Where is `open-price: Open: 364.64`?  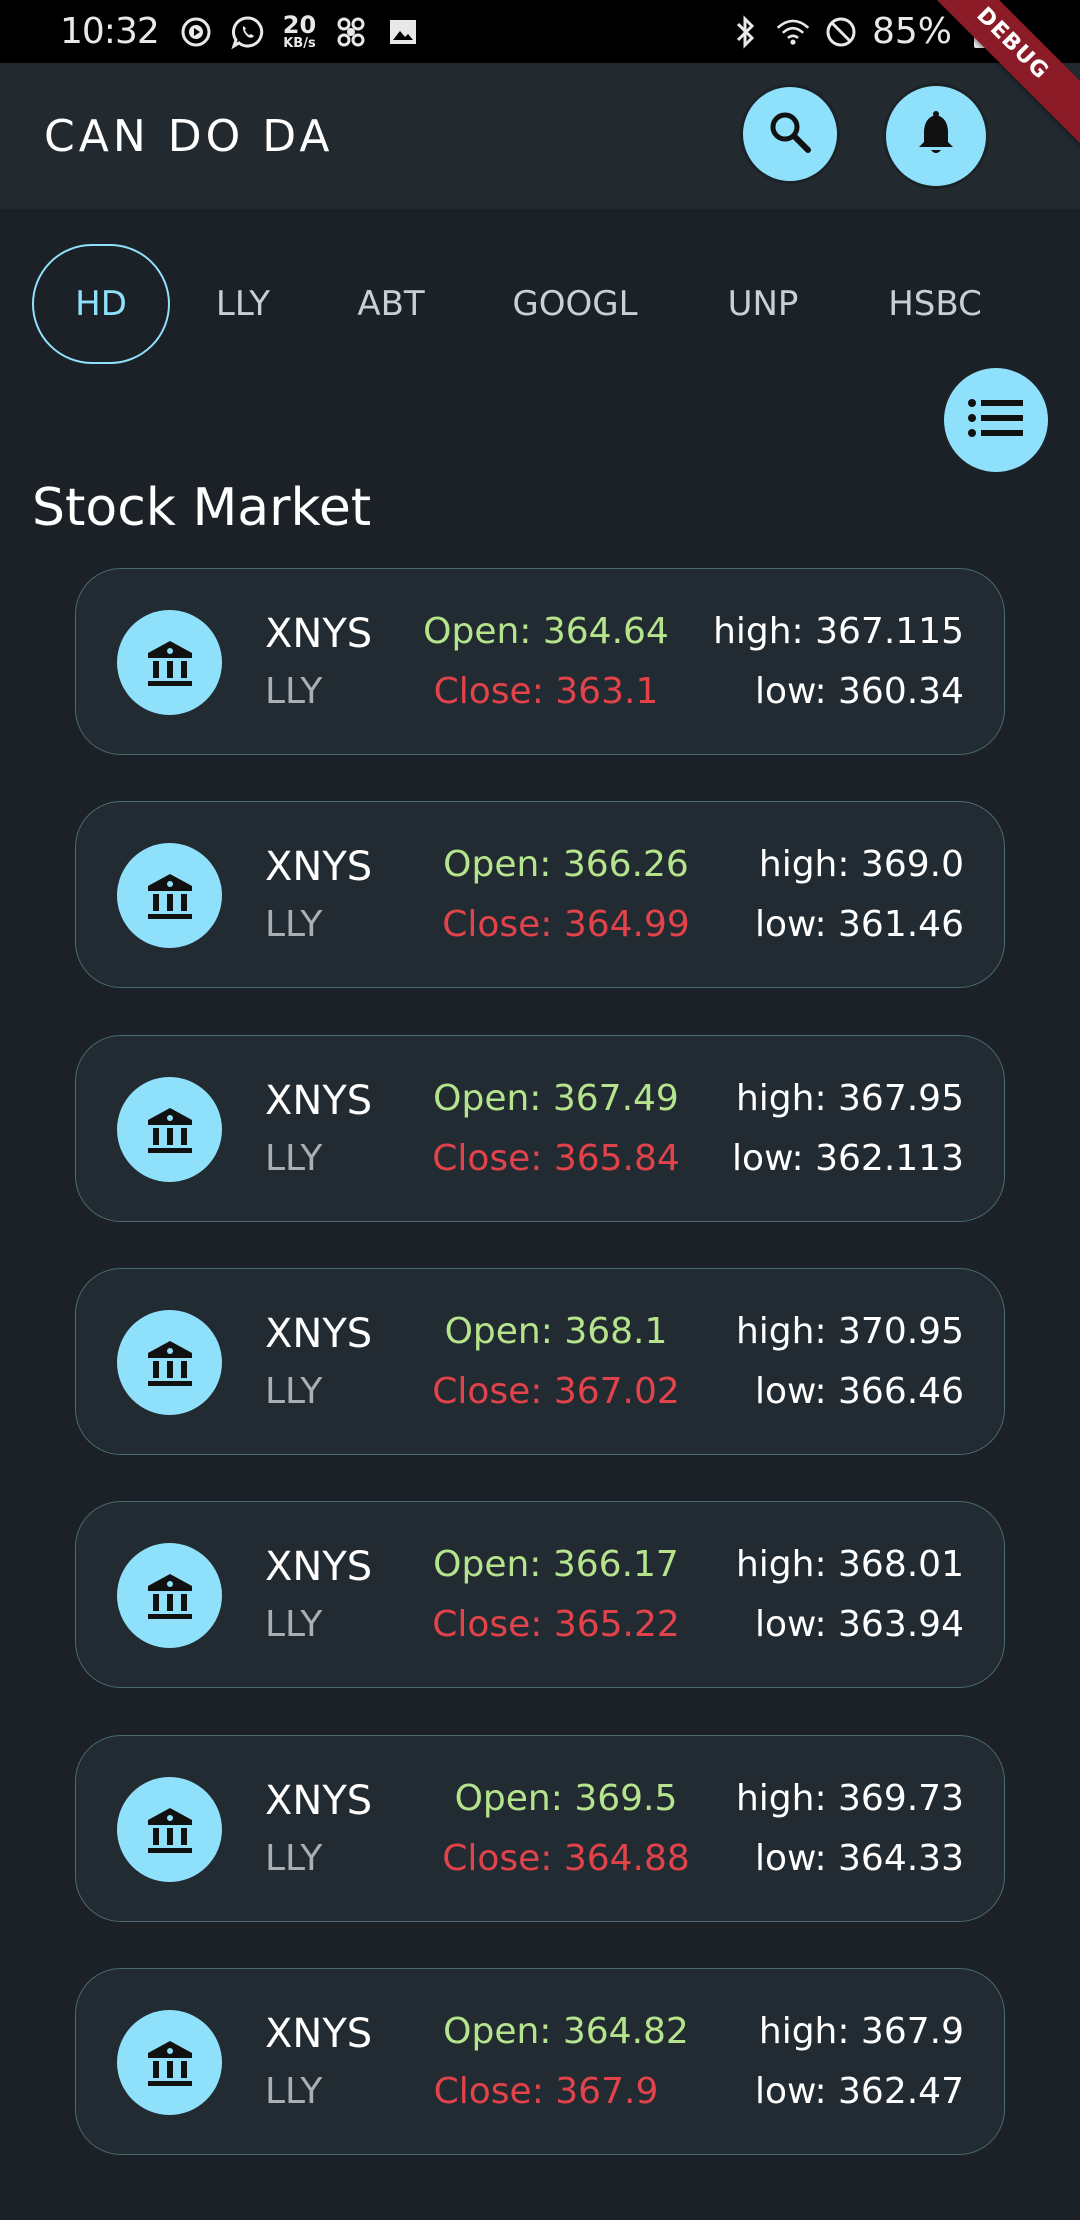 open-price: Open: 364.64 is located at coordinates (546, 631).